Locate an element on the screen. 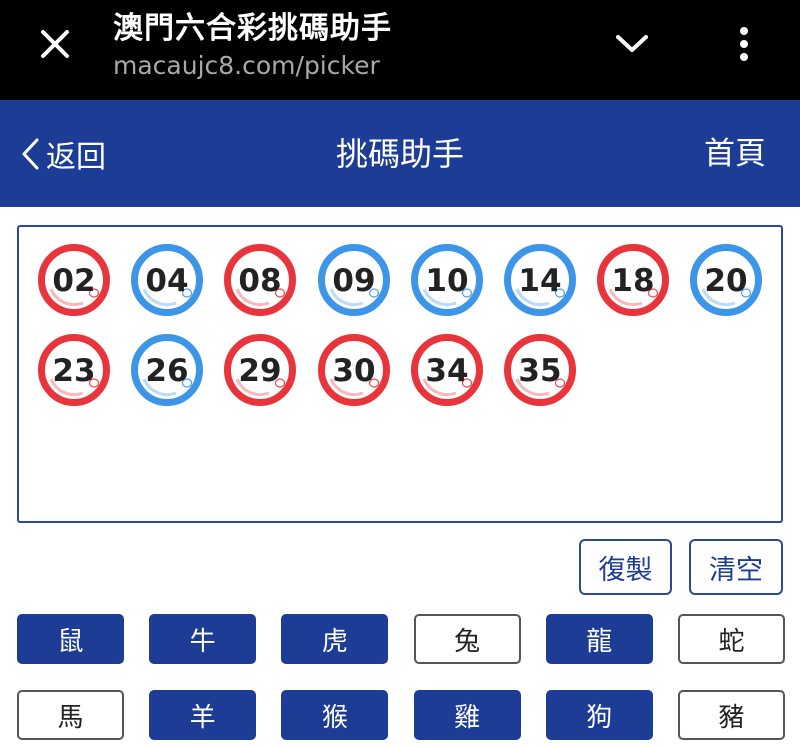 The width and height of the screenshot is (800, 747). chevron-down-icon is located at coordinates (632, 43).